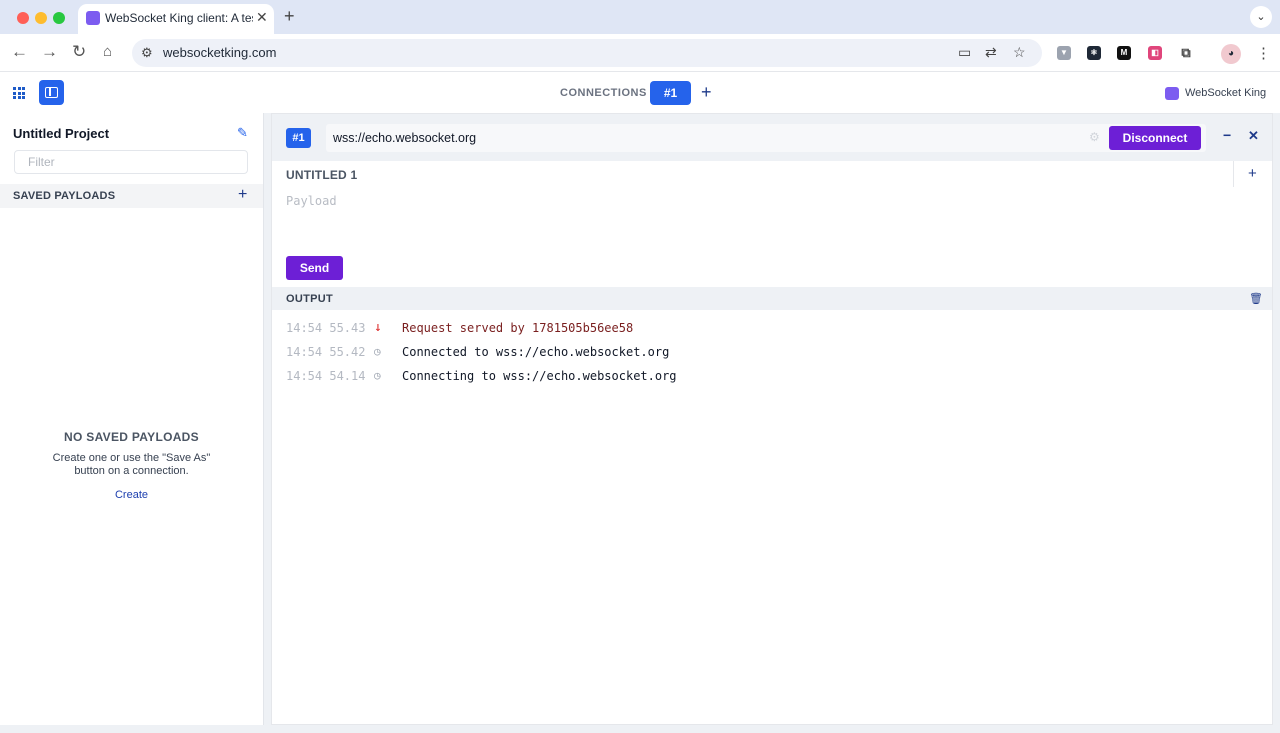  I want to click on tab-title: WebSocket King client: A test, so click(179, 18).